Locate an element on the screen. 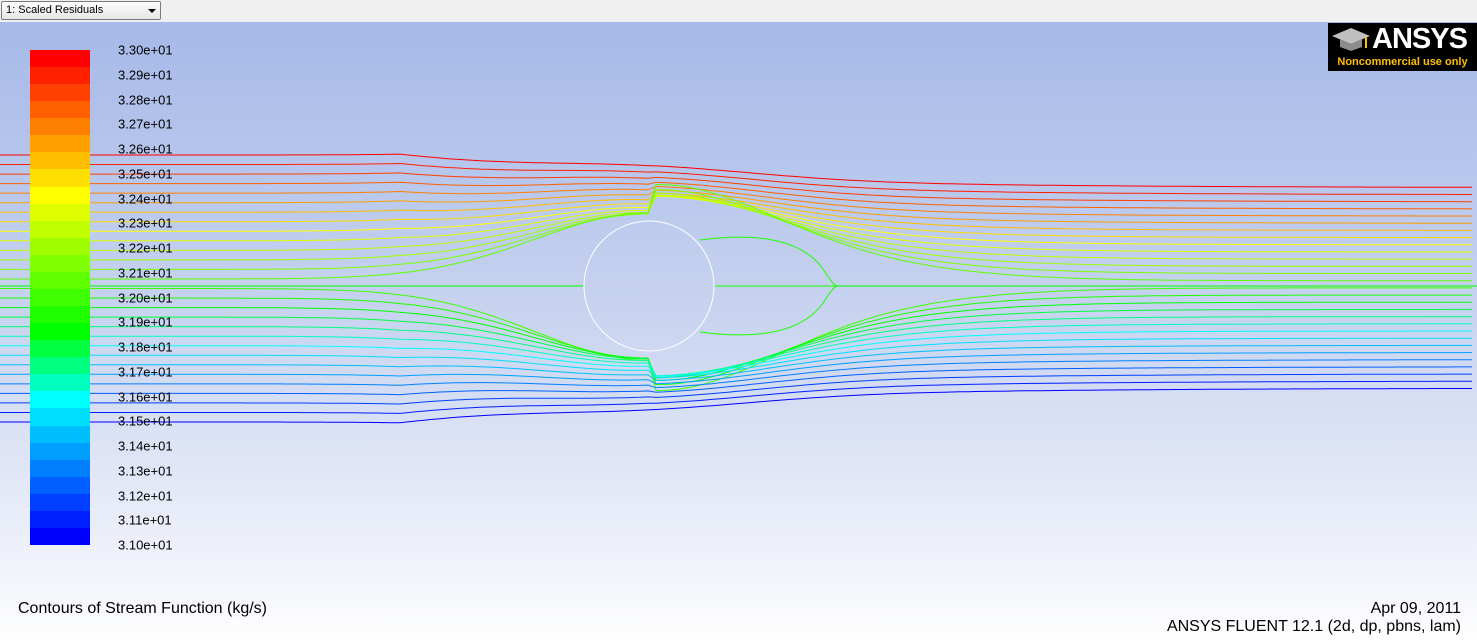 Image resolution: width=1477 pixels, height=642 pixels. colormap-label: 3.24e+01 is located at coordinates (145, 198).